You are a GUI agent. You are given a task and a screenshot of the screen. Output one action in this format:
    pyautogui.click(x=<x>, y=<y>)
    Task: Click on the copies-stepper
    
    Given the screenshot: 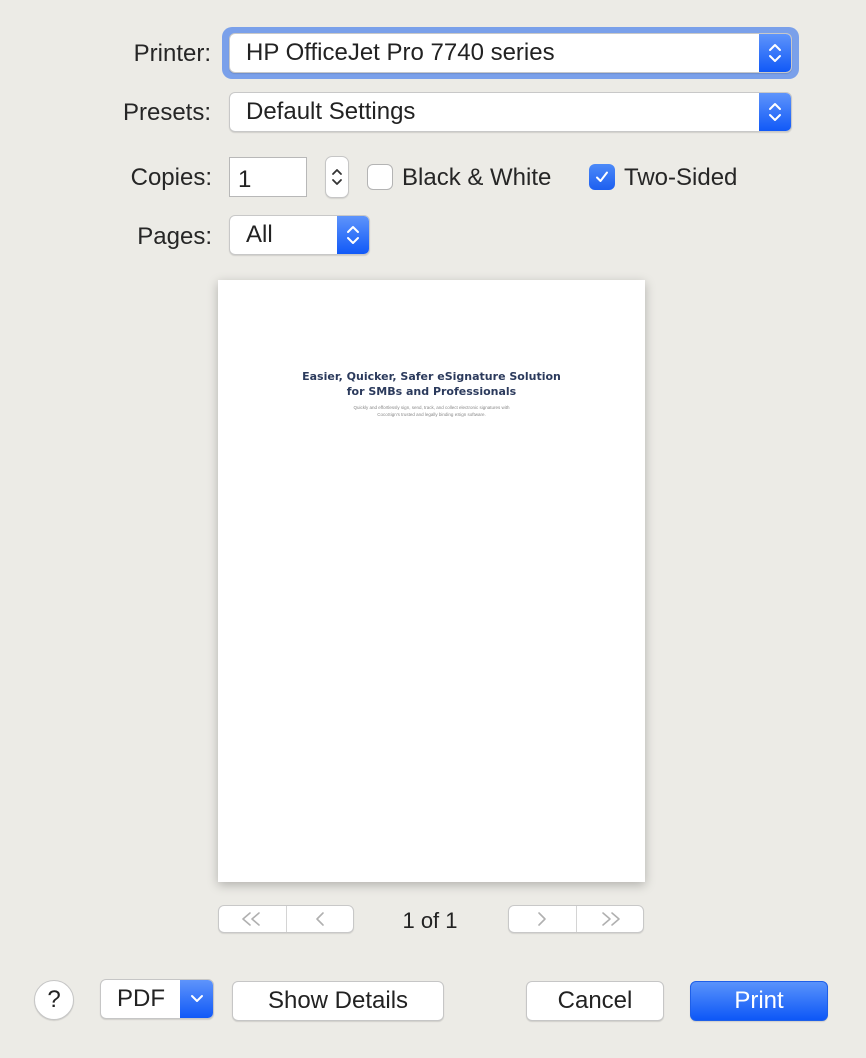 What is the action you would take?
    pyautogui.click(x=337, y=177)
    